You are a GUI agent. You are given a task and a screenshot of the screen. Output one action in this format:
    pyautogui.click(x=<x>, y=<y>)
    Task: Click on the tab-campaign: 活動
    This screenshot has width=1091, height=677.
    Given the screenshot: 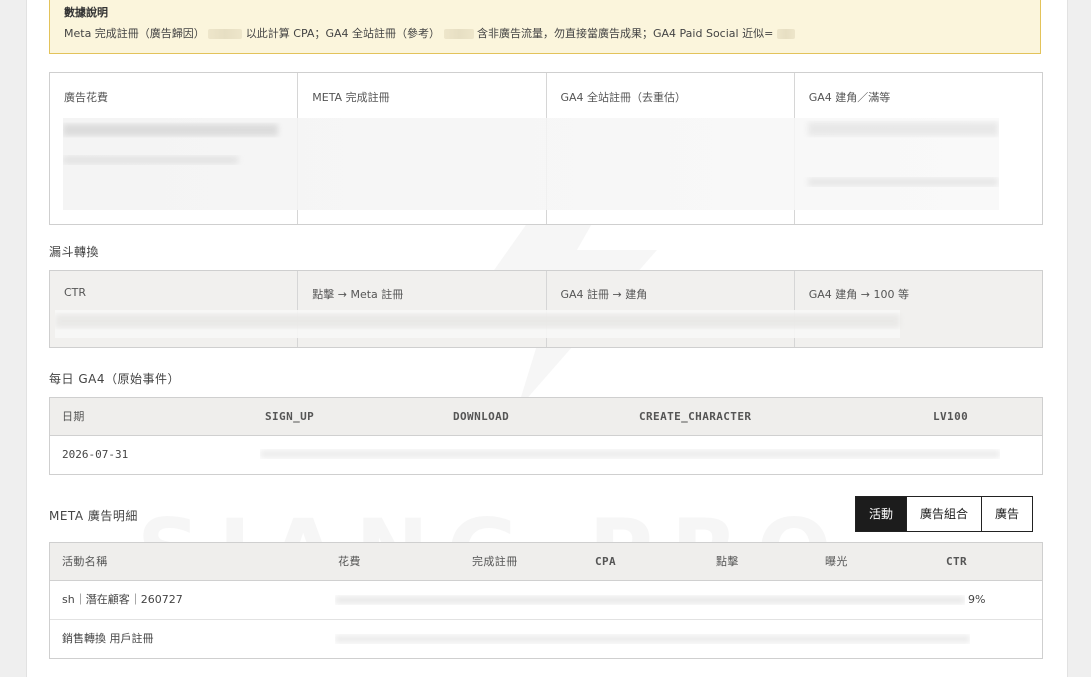 What is the action you would take?
    pyautogui.click(x=882, y=514)
    